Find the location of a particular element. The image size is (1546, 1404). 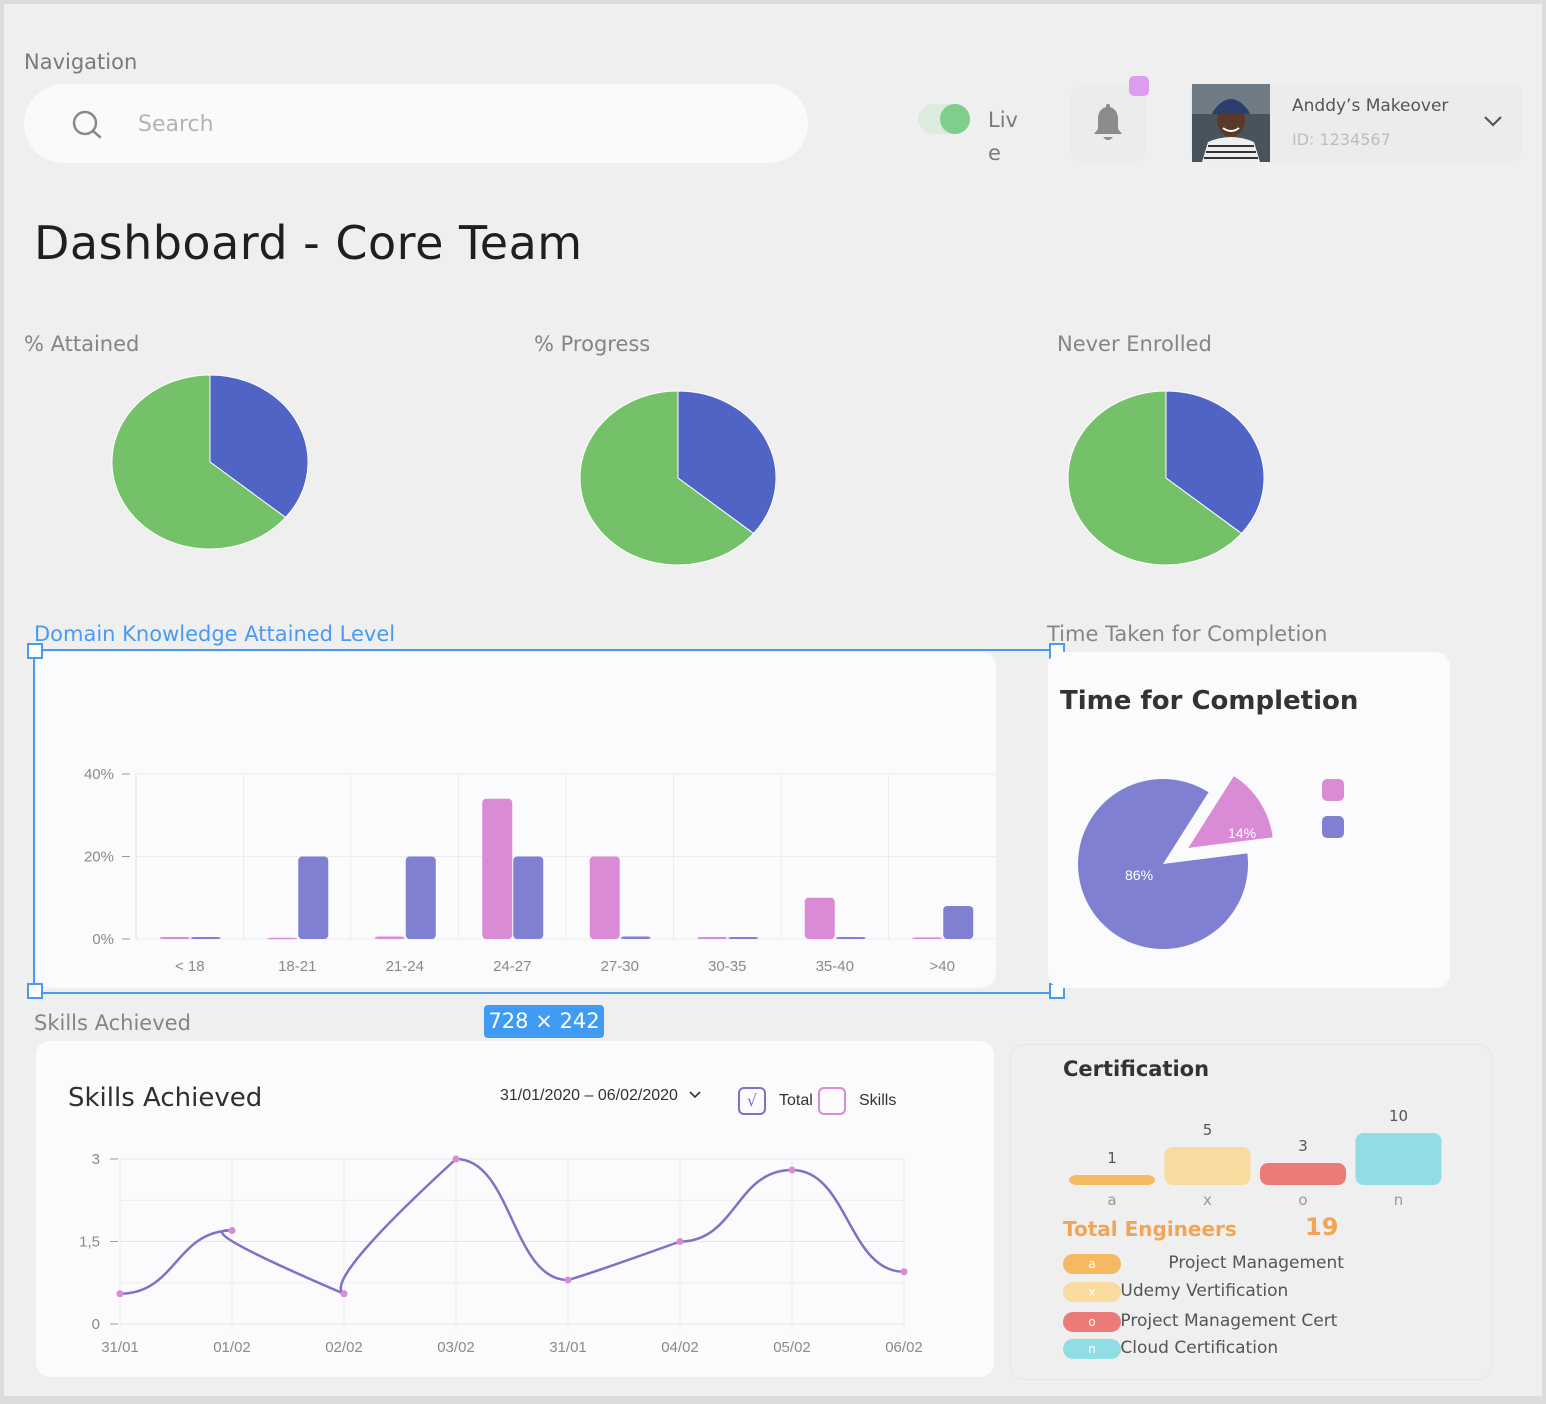

legend-swatch-purple is located at coordinates (1333, 827).